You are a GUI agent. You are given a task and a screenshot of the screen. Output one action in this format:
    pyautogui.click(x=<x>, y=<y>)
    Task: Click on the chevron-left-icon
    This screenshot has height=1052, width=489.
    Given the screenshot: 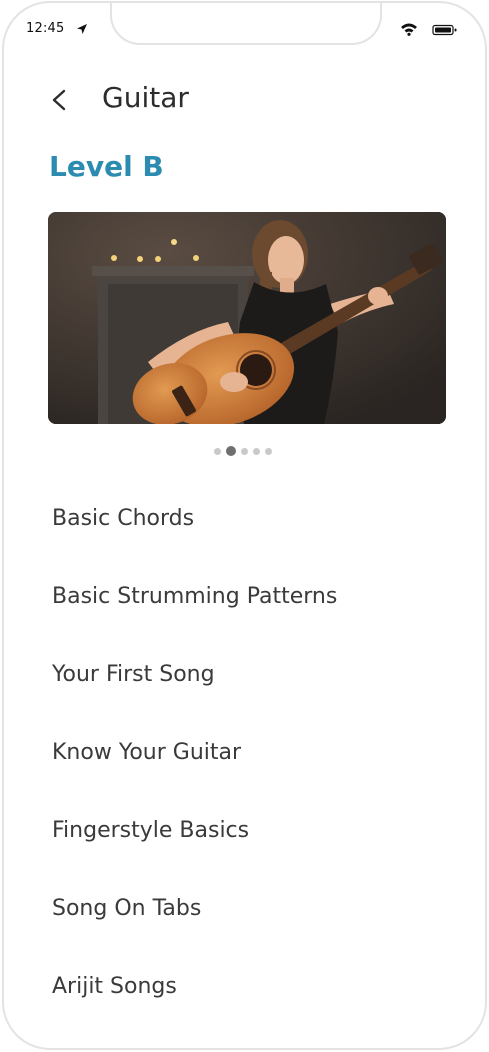 What is the action you would take?
    pyautogui.click(x=59, y=100)
    